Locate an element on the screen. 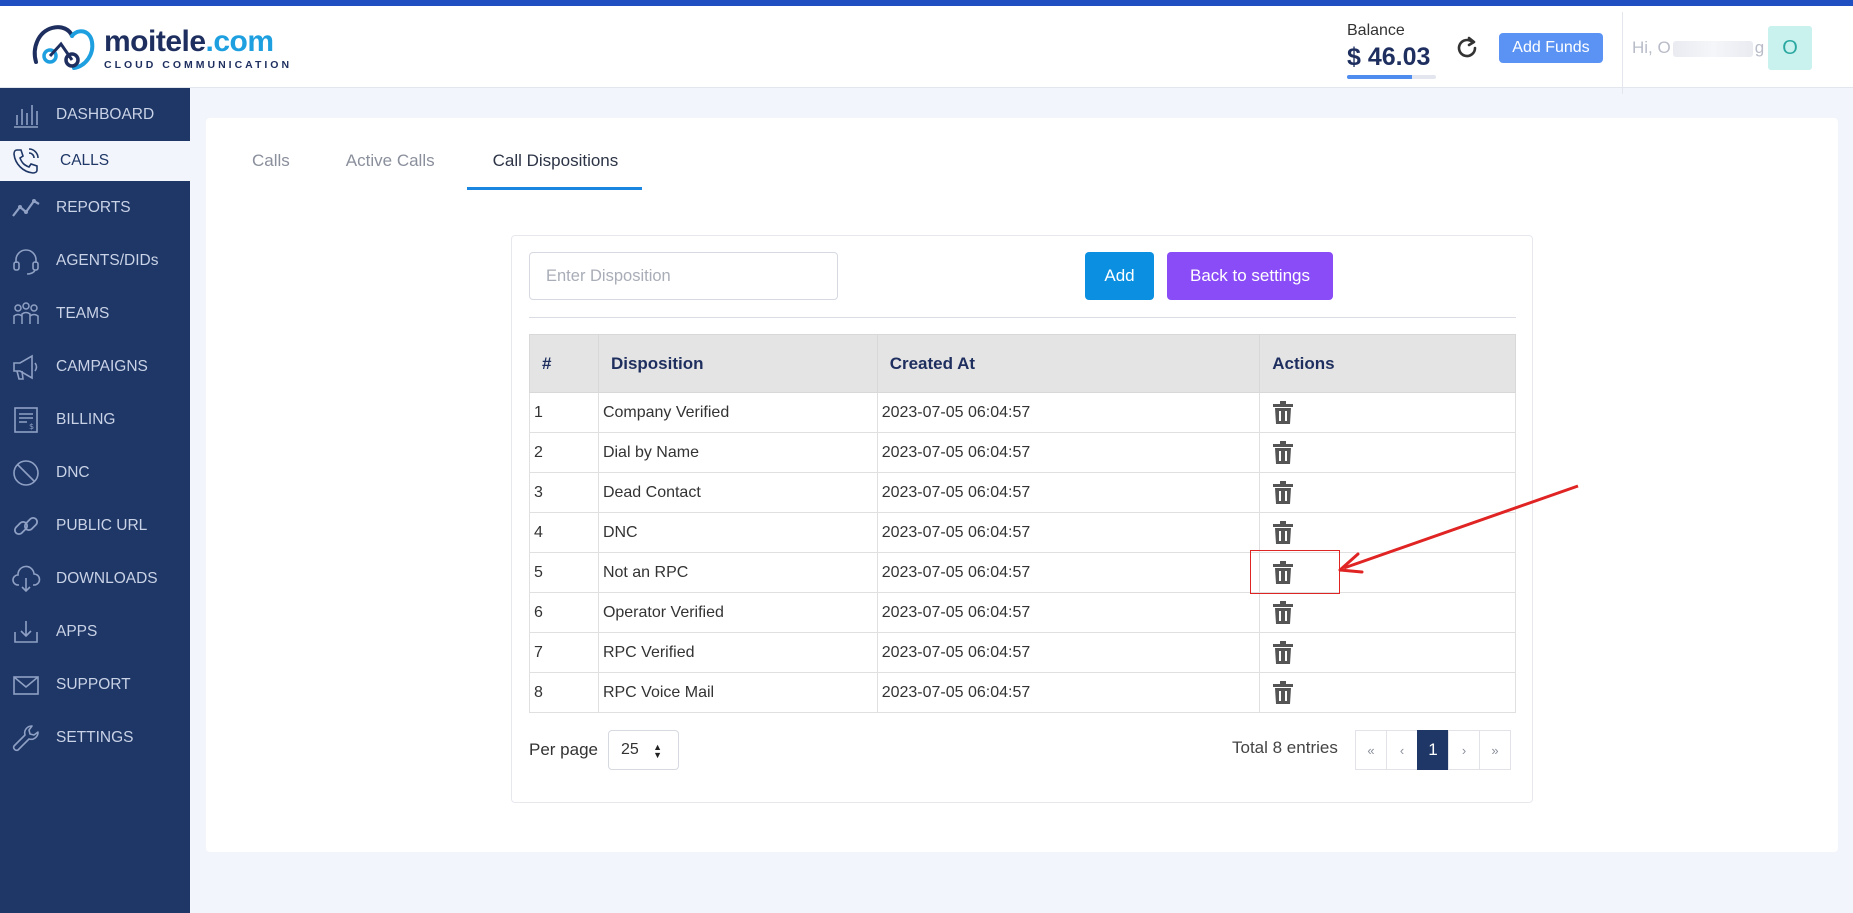  back-to-settings-button: Back to settings is located at coordinates (1250, 276).